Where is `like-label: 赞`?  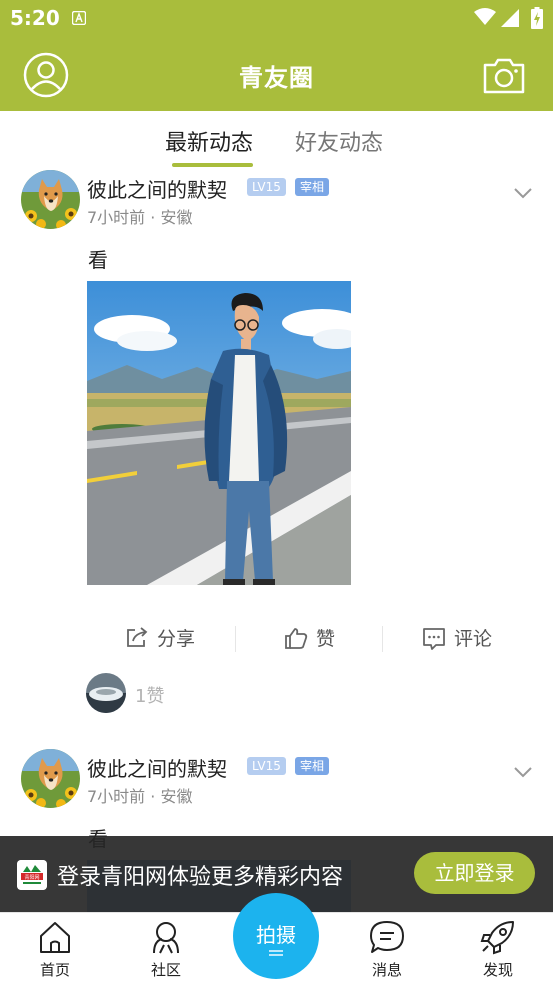 like-label: 赞 is located at coordinates (326, 639).